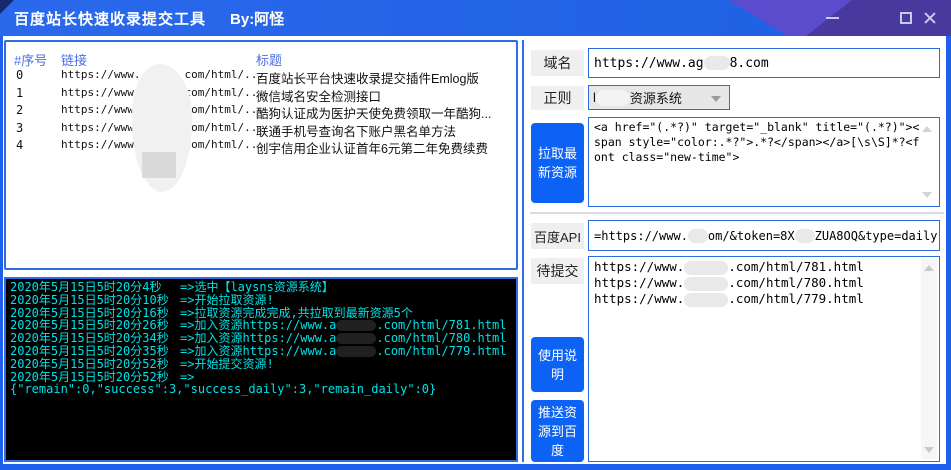 The width and height of the screenshot is (951, 470). I want to click on row-title: 百度站长平台快速收录提交插件Emlog版, so click(367, 79).